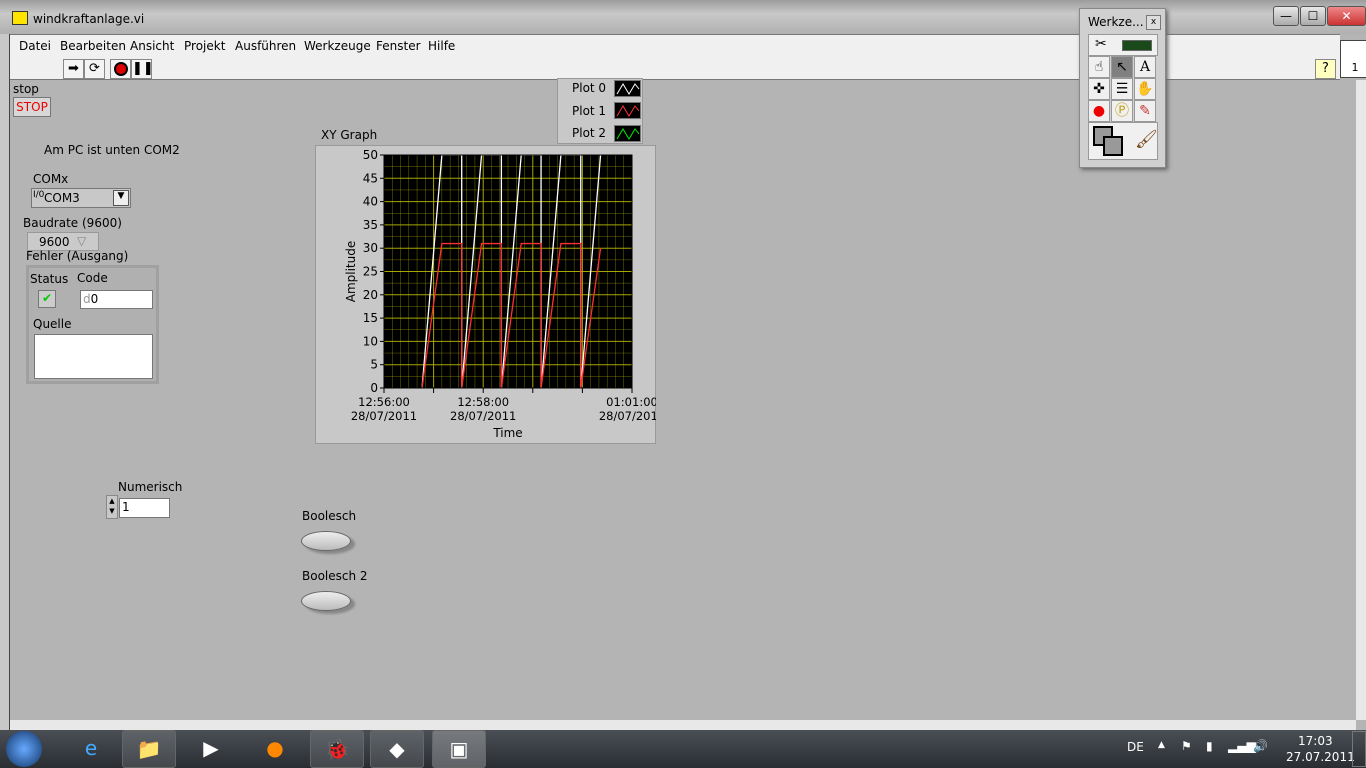  Describe the element at coordinates (1135, 747) in the screenshot. I see `language-indicator: DE` at that location.